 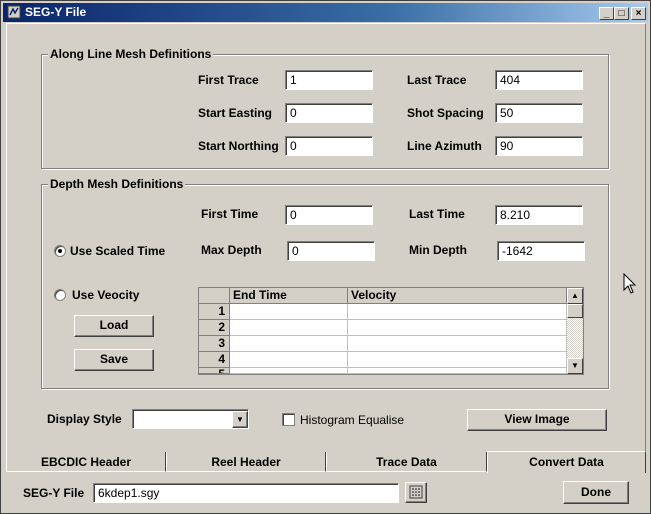 What do you see at coordinates (114, 326) in the screenshot?
I see `load-button: Load` at bounding box center [114, 326].